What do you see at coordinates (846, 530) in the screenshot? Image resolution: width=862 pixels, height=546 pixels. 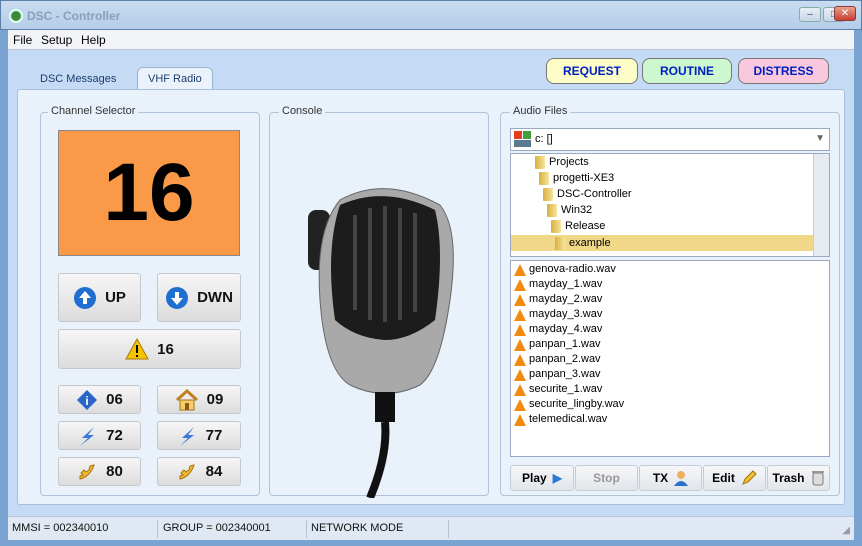 I see `resize-grip-icon: ◢` at bounding box center [846, 530].